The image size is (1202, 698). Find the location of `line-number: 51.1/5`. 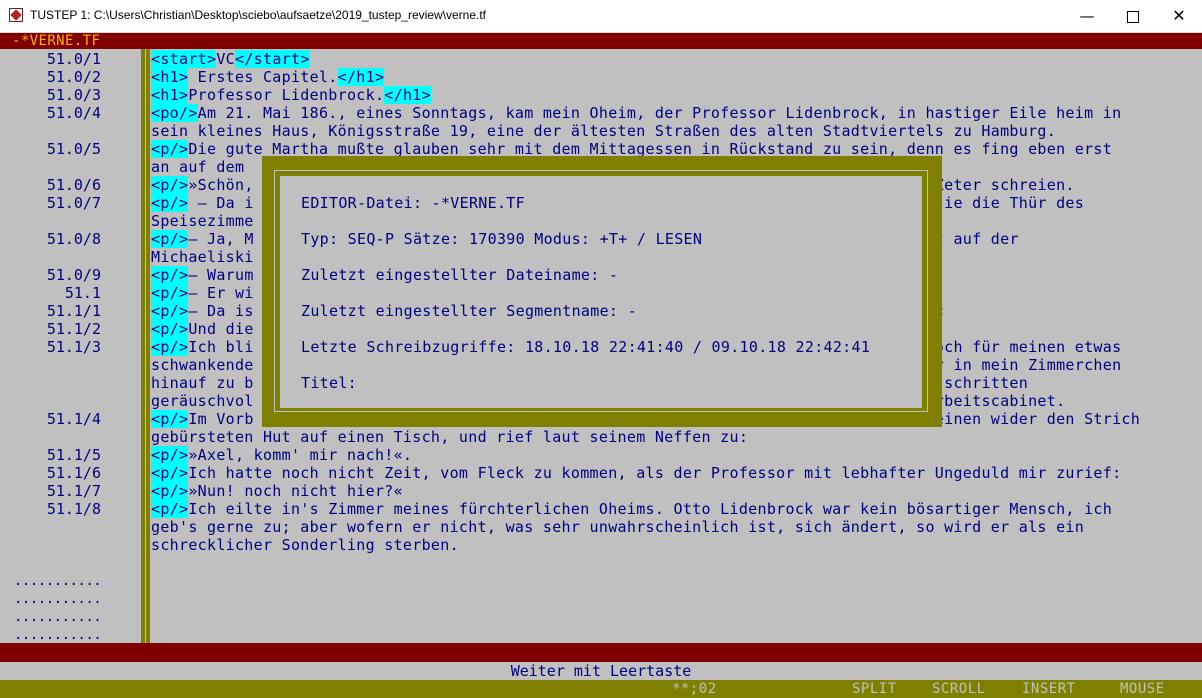

line-number: 51.1/5 is located at coordinates (73, 455).